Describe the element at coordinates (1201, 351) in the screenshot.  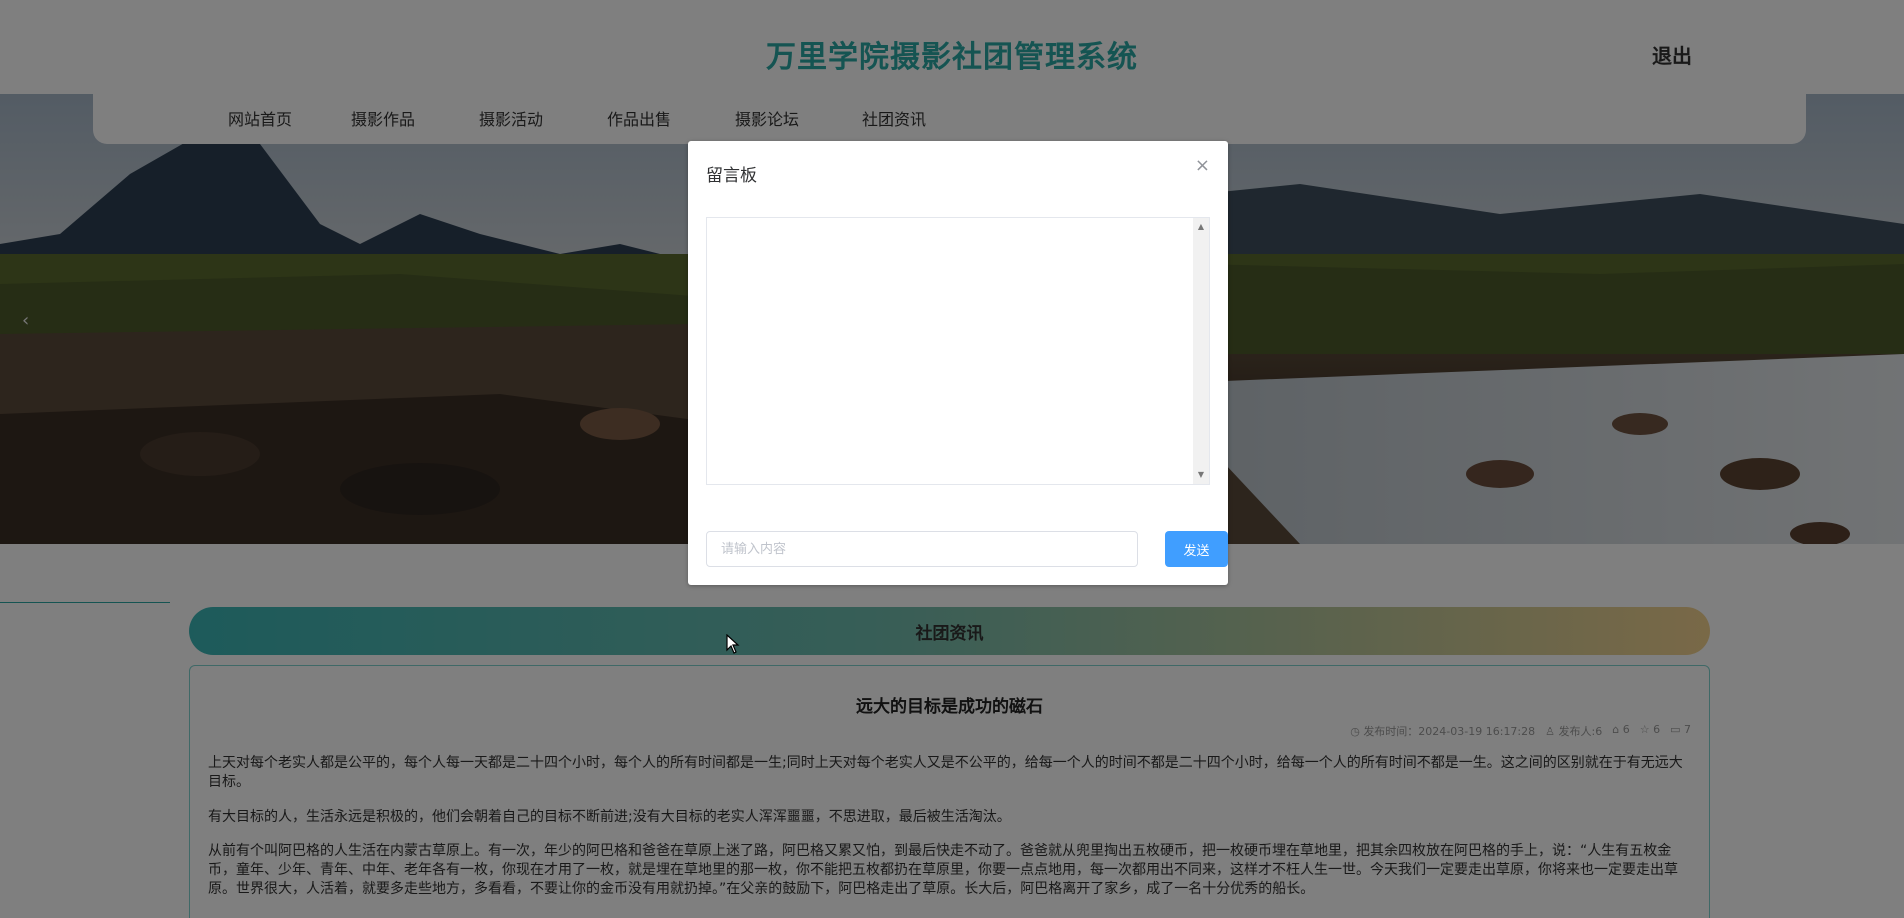
I see `message-scrollbar: ▲ ▼` at that location.